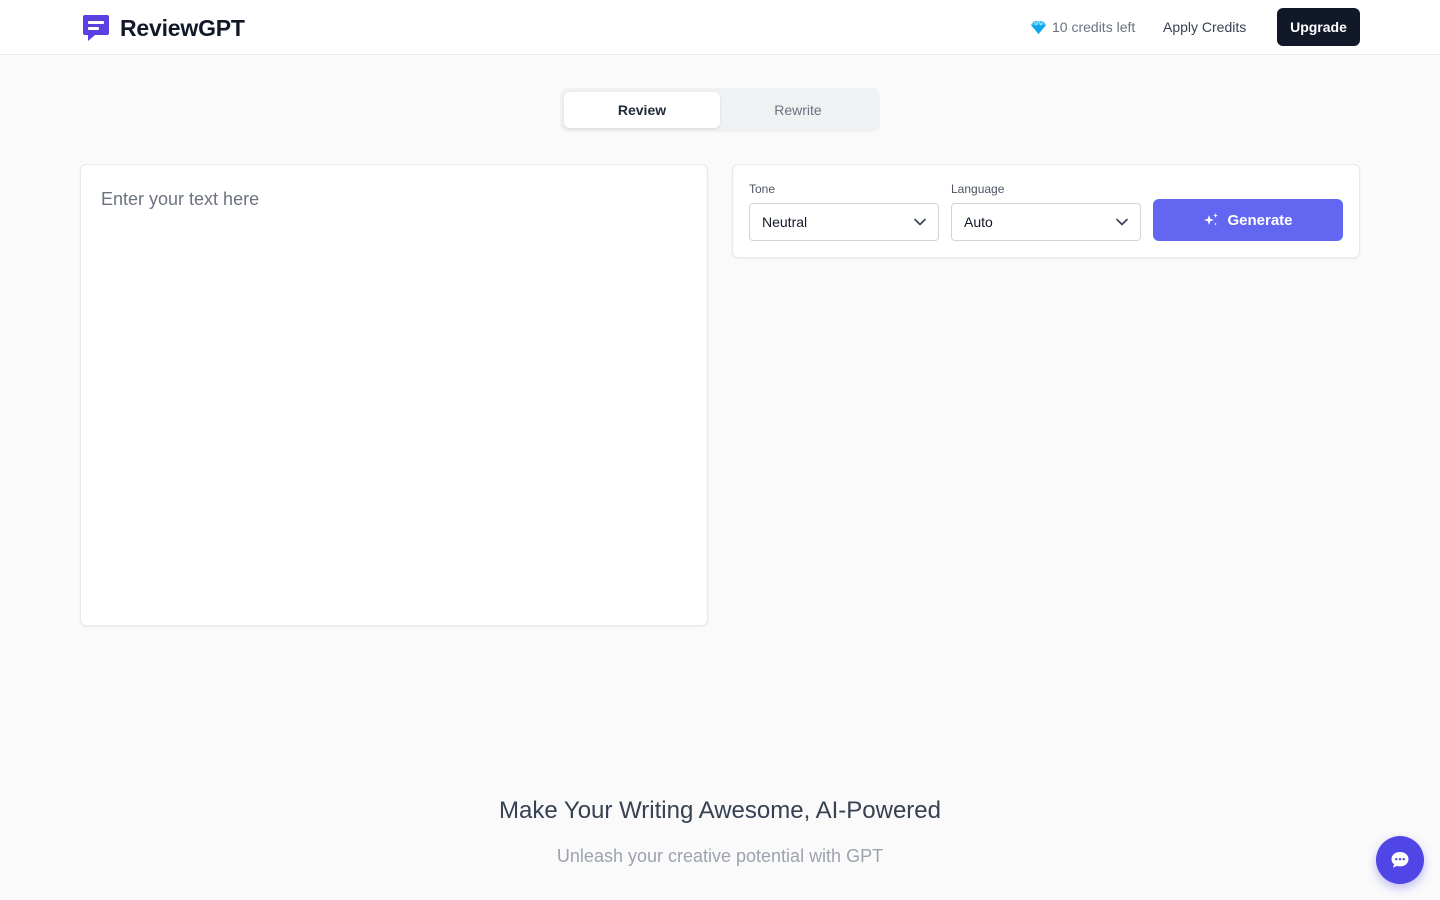 The image size is (1440, 900). Describe the element at coordinates (642, 110) in the screenshot. I see `tab-review: Review` at that location.